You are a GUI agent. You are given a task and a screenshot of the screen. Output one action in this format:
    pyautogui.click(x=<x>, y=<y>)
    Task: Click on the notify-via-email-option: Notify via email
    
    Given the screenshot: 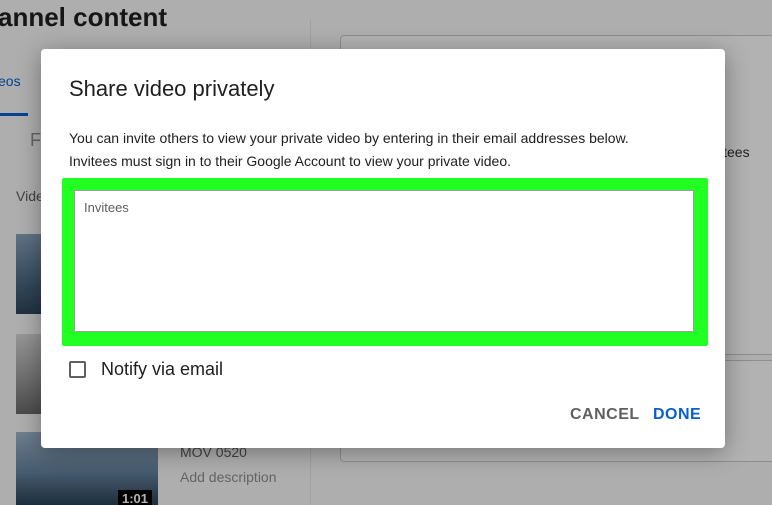 What is the action you would take?
    pyautogui.click(x=146, y=369)
    